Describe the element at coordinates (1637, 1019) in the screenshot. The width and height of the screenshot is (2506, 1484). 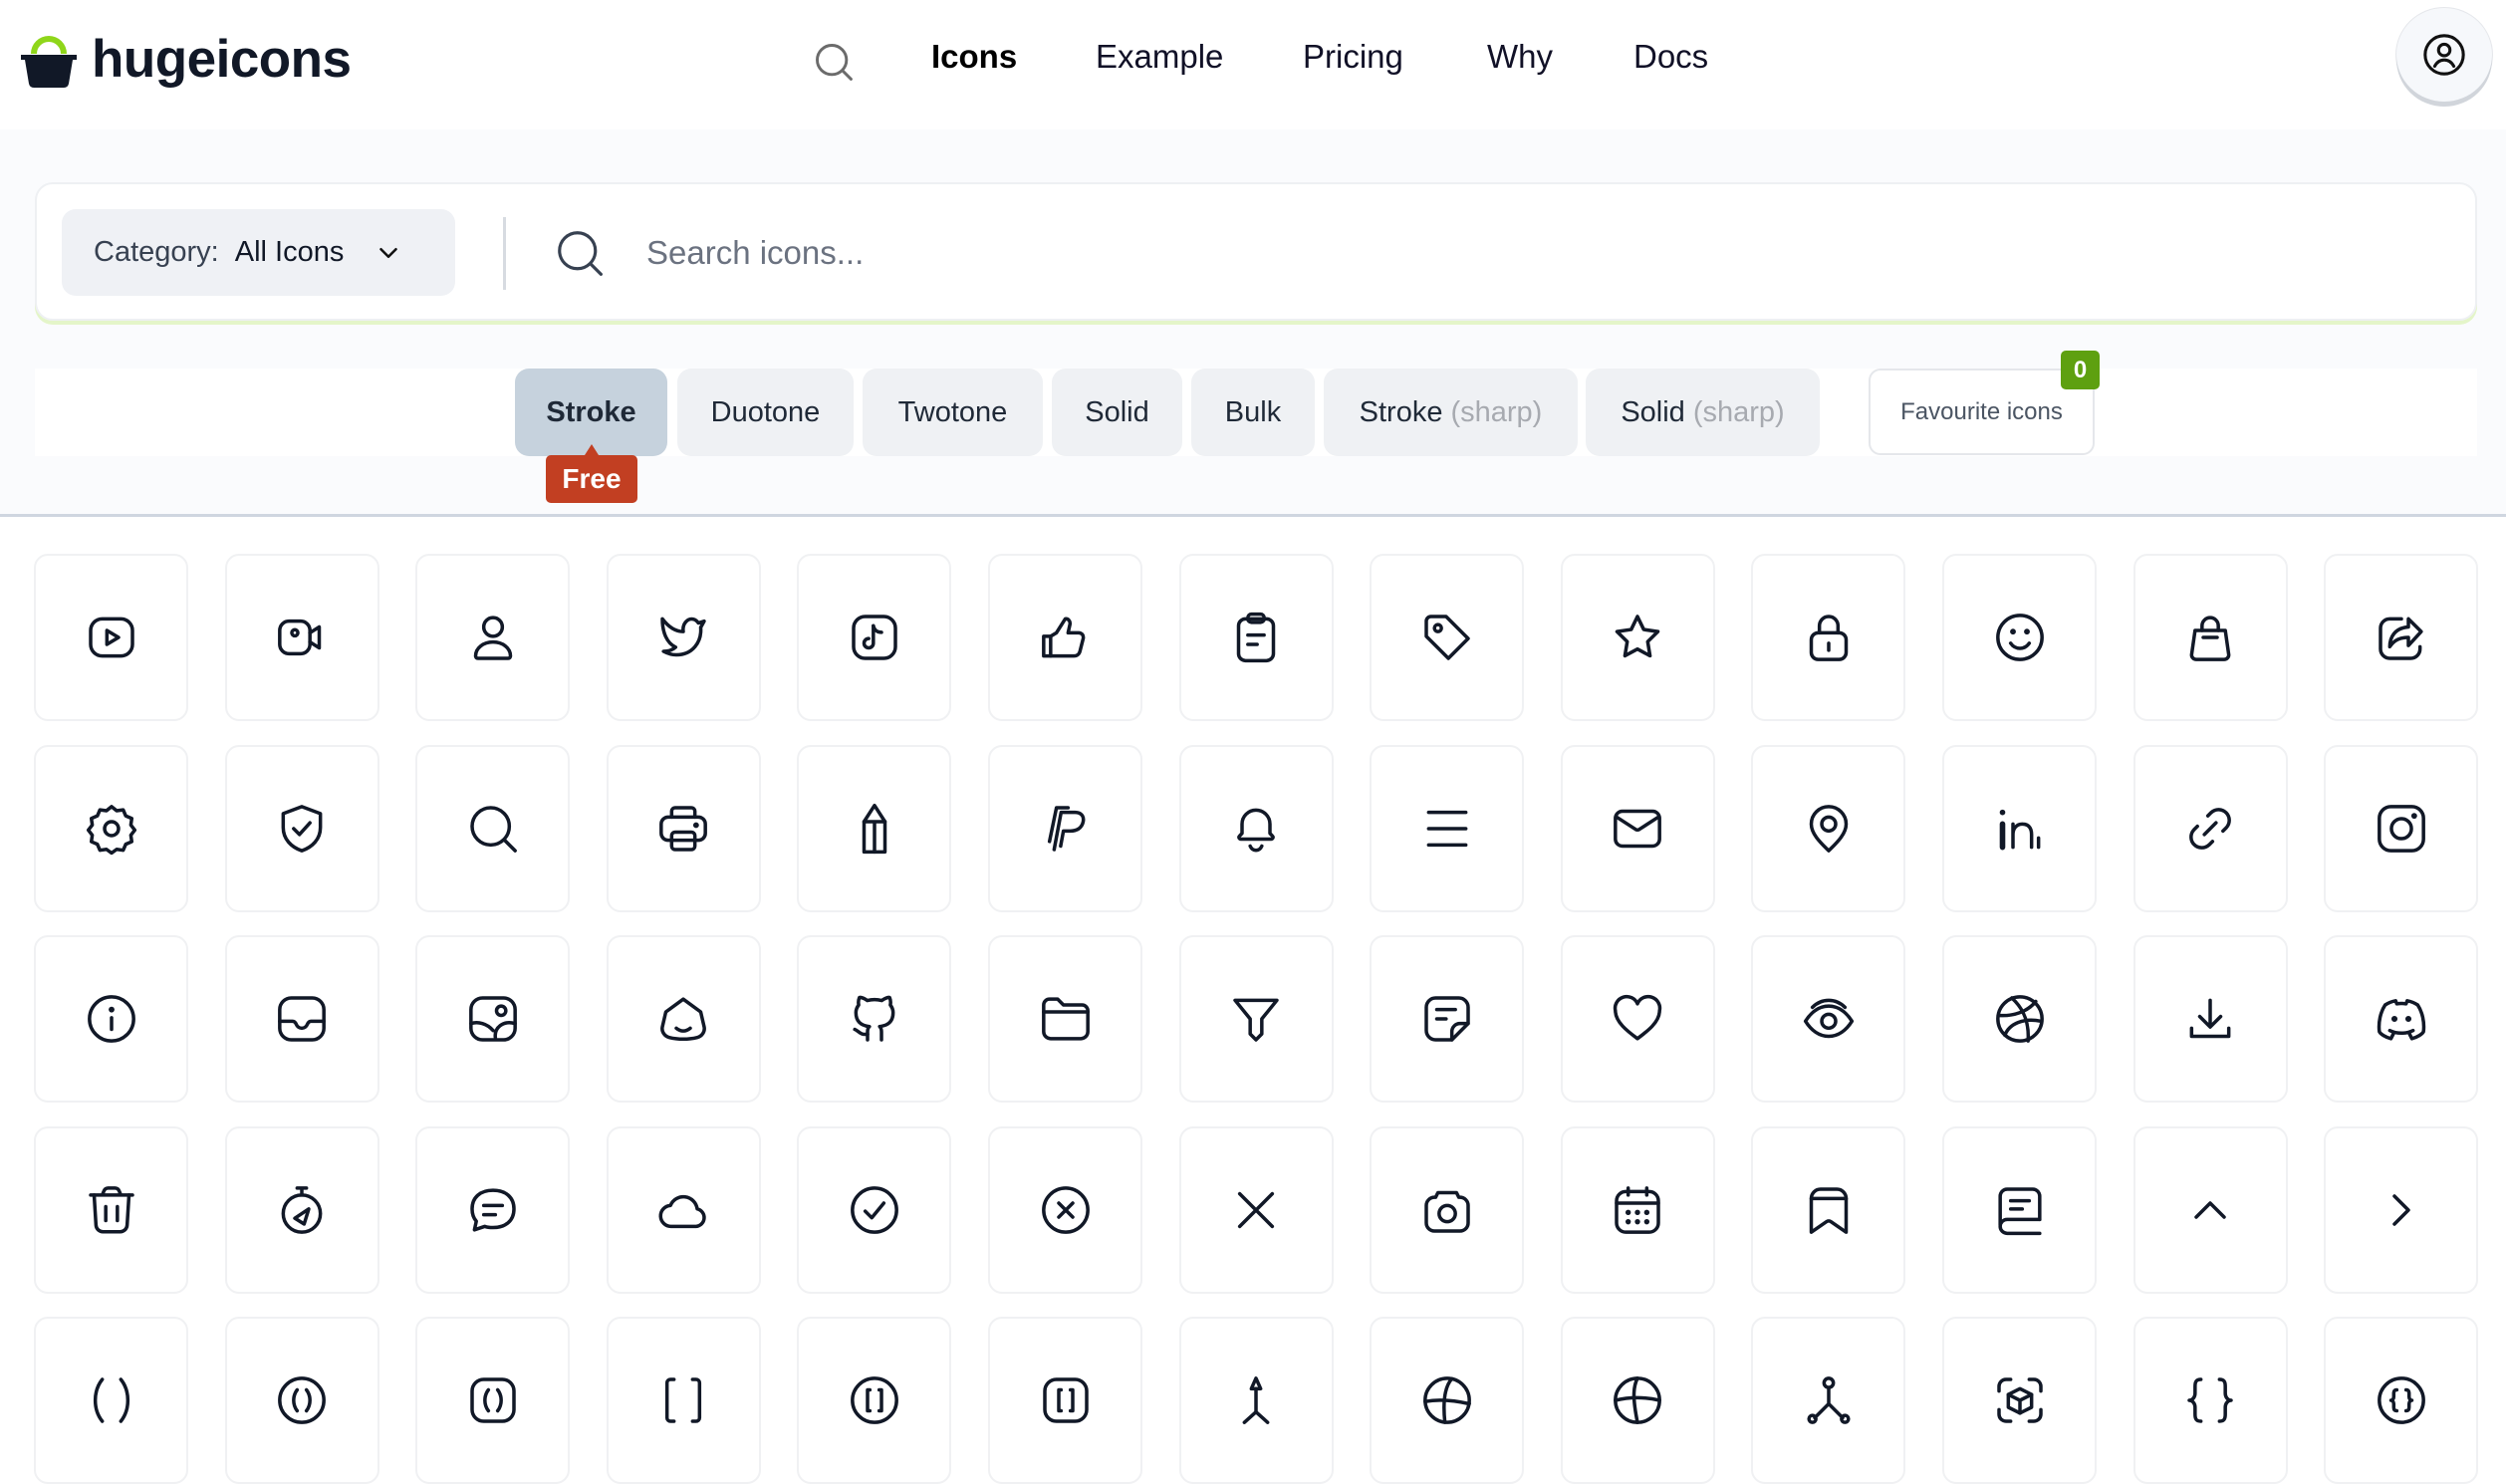
I see `icon-card-heart` at that location.